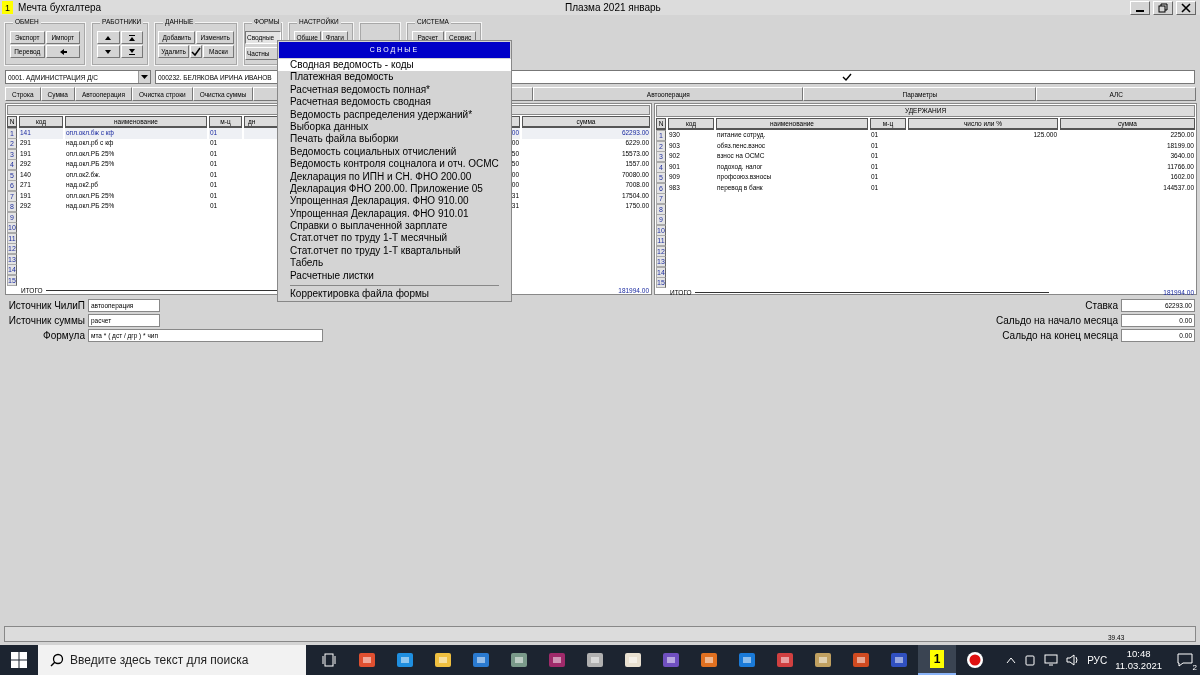 Image resolution: width=1200 pixels, height=675 pixels. I want to click on restore-button, so click(1163, 7).